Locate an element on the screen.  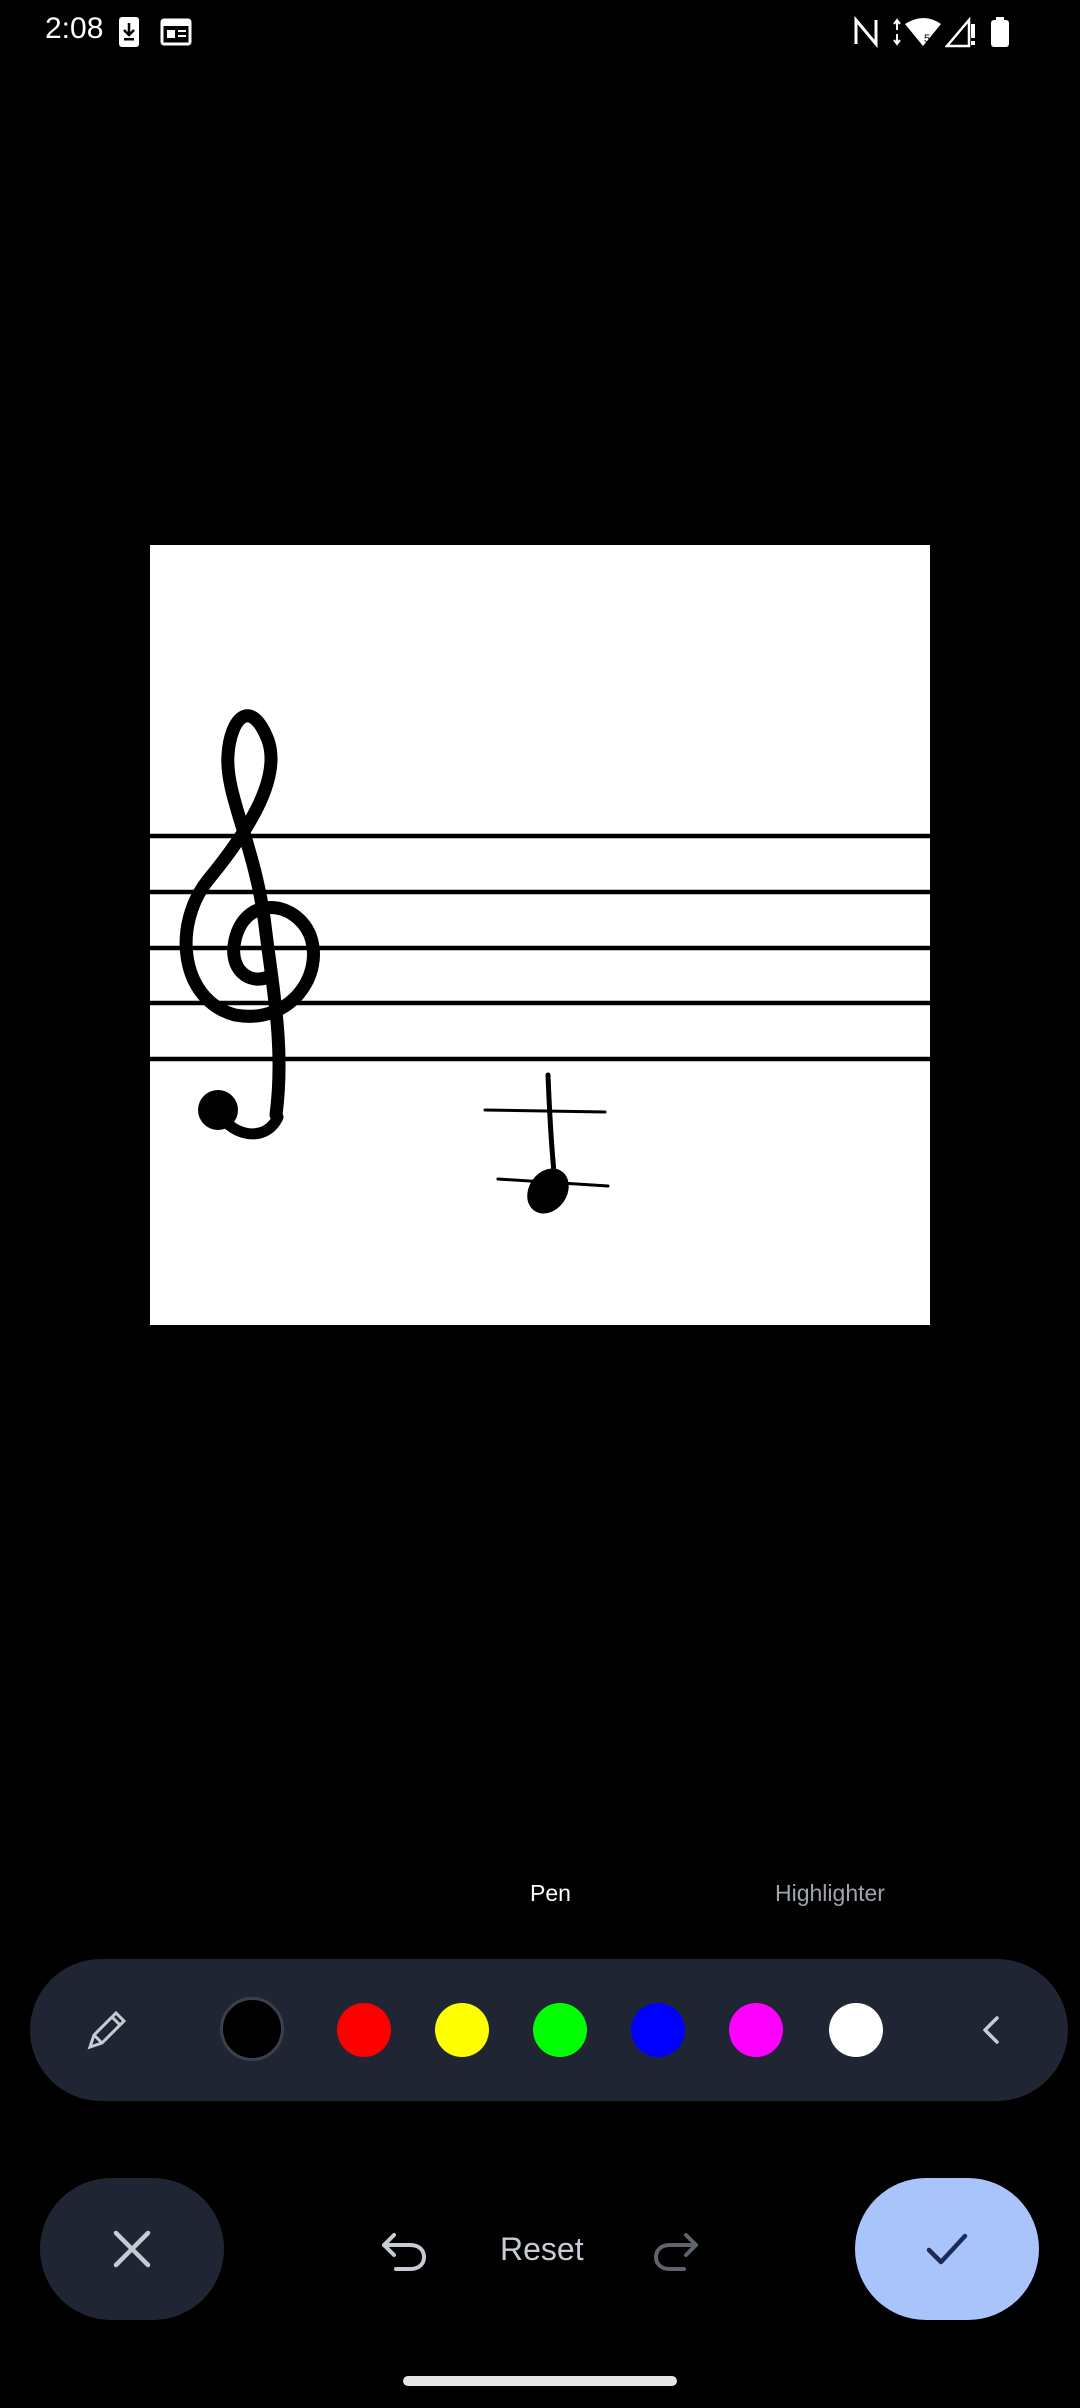
tab-highlighter: Highlighter is located at coordinates (830, 1893).